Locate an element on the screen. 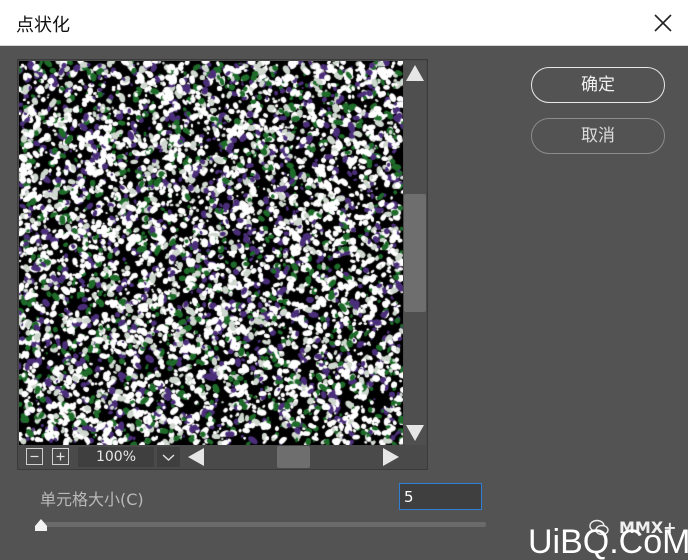 The width and height of the screenshot is (688, 560). triangle-up-icon is located at coordinates (415, 73).